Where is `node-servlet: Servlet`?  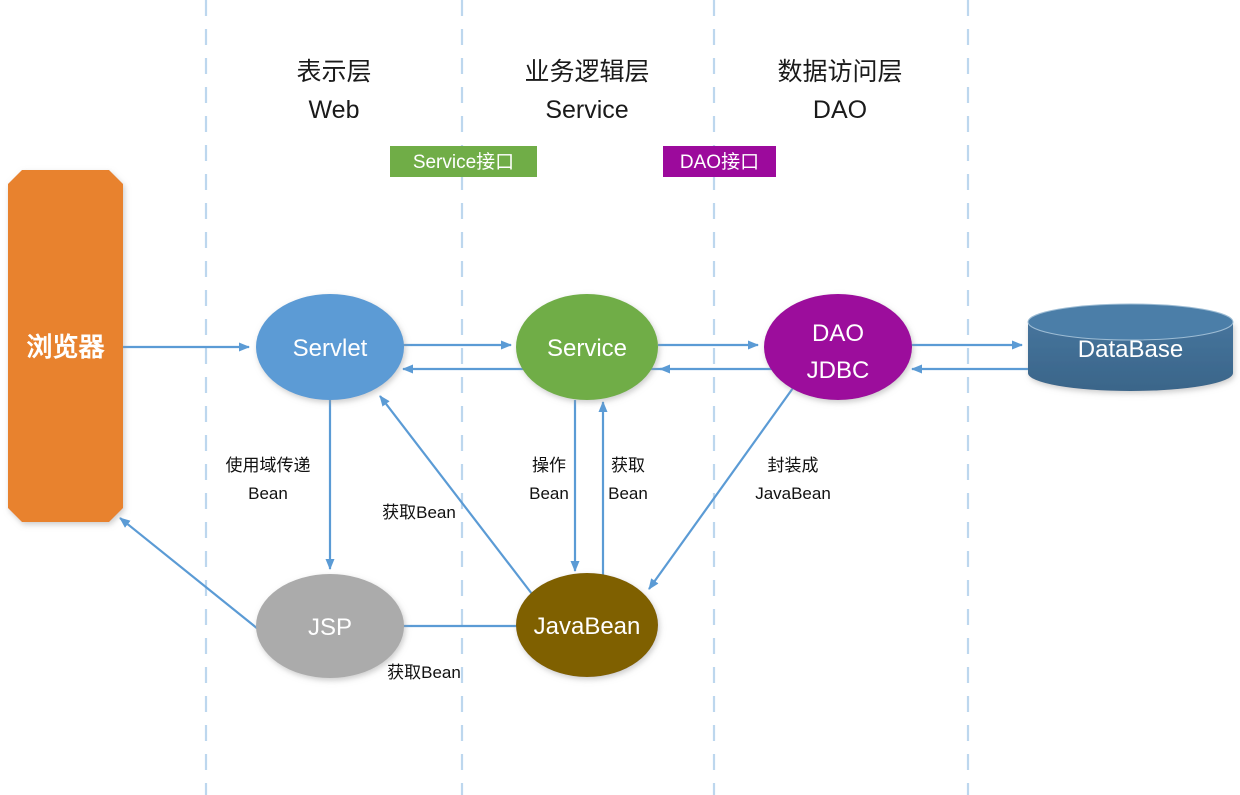
node-servlet: Servlet is located at coordinates (330, 347).